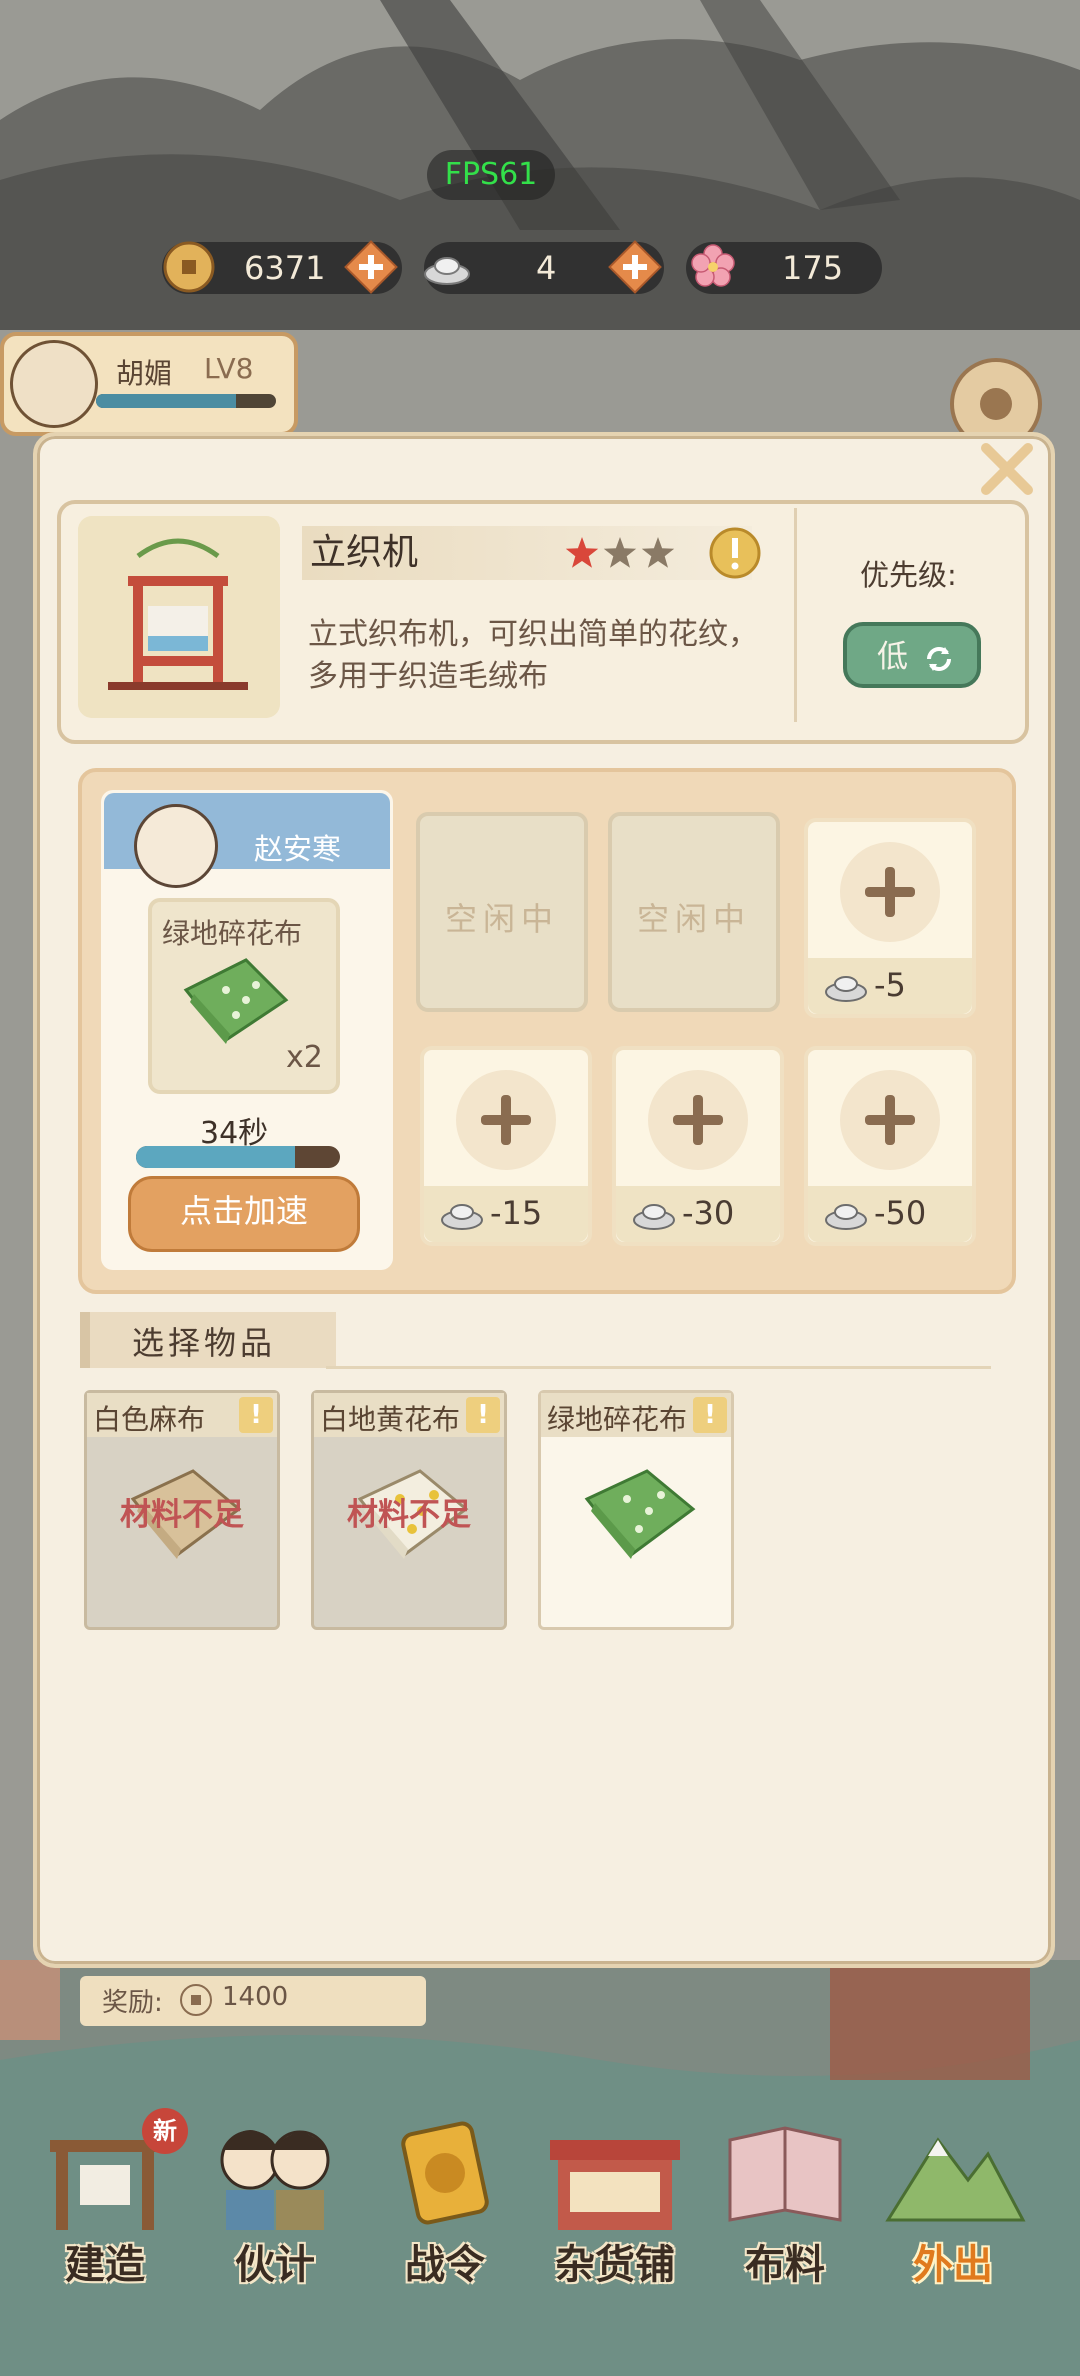 This screenshot has width=1080, height=2376. What do you see at coordinates (890, 1146) in the screenshot?
I see `unlock-slot-button: -50` at bounding box center [890, 1146].